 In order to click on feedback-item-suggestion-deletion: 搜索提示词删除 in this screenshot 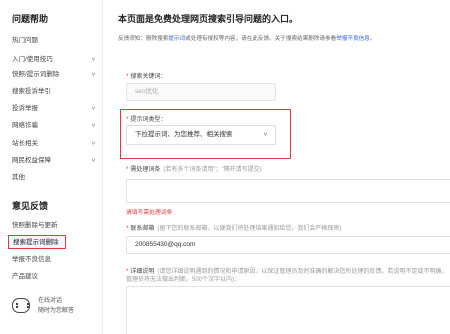, I will do `click(37, 242)`.